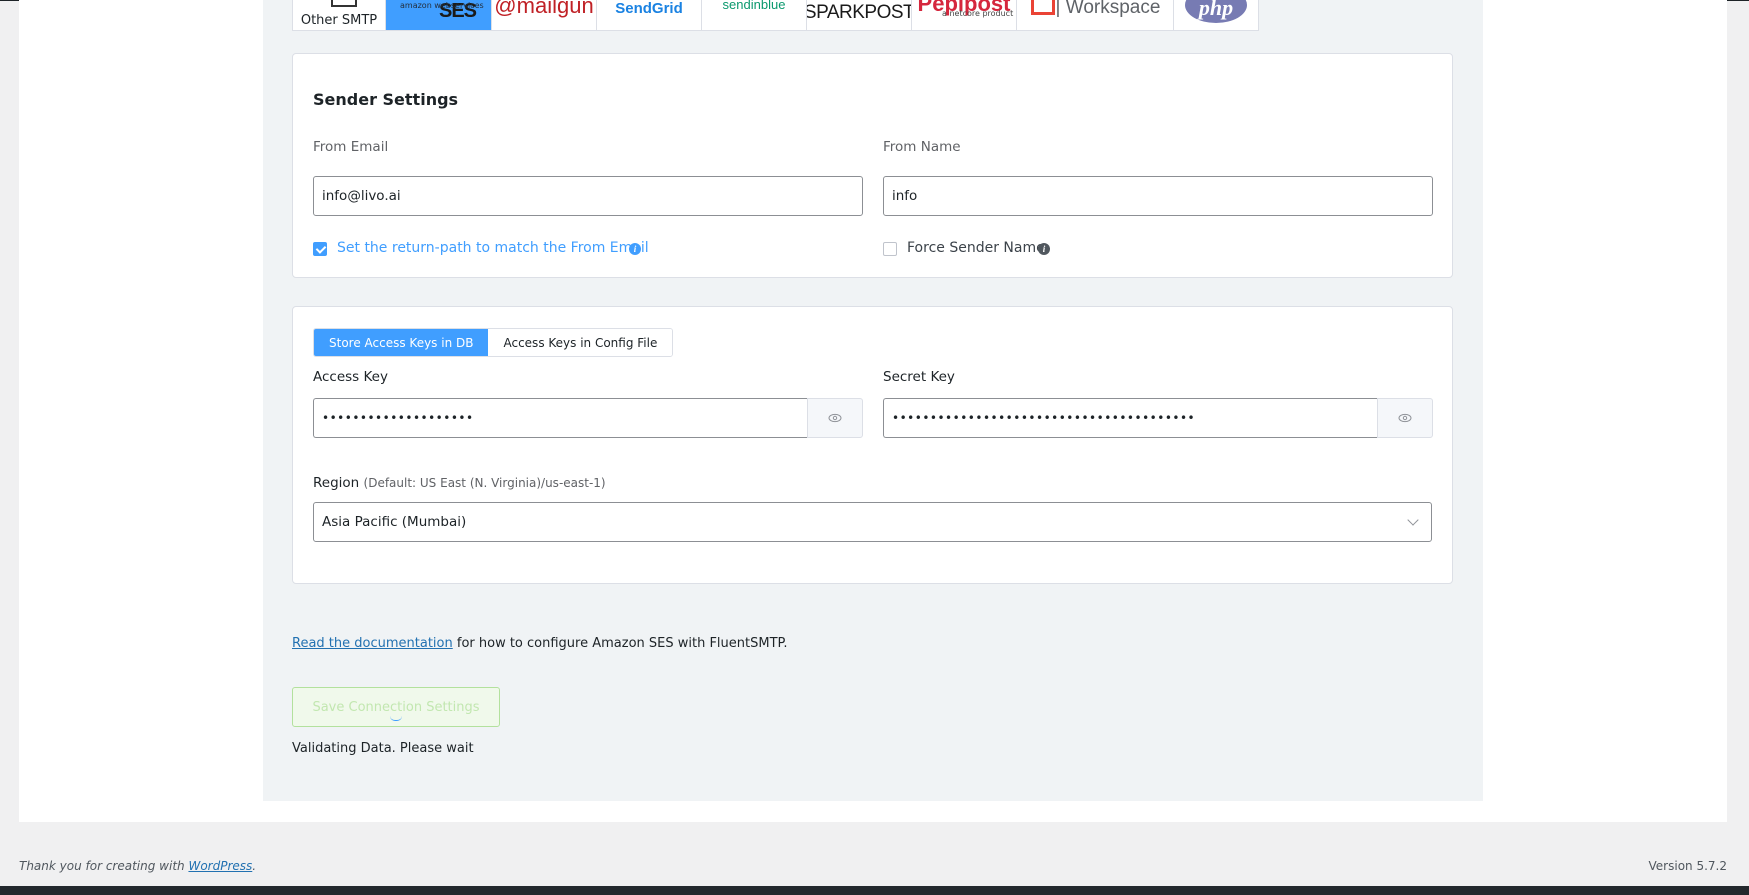  What do you see at coordinates (320, 249) in the screenshot?
I see `return-path-checkbox` at bounding box center [320, 249].